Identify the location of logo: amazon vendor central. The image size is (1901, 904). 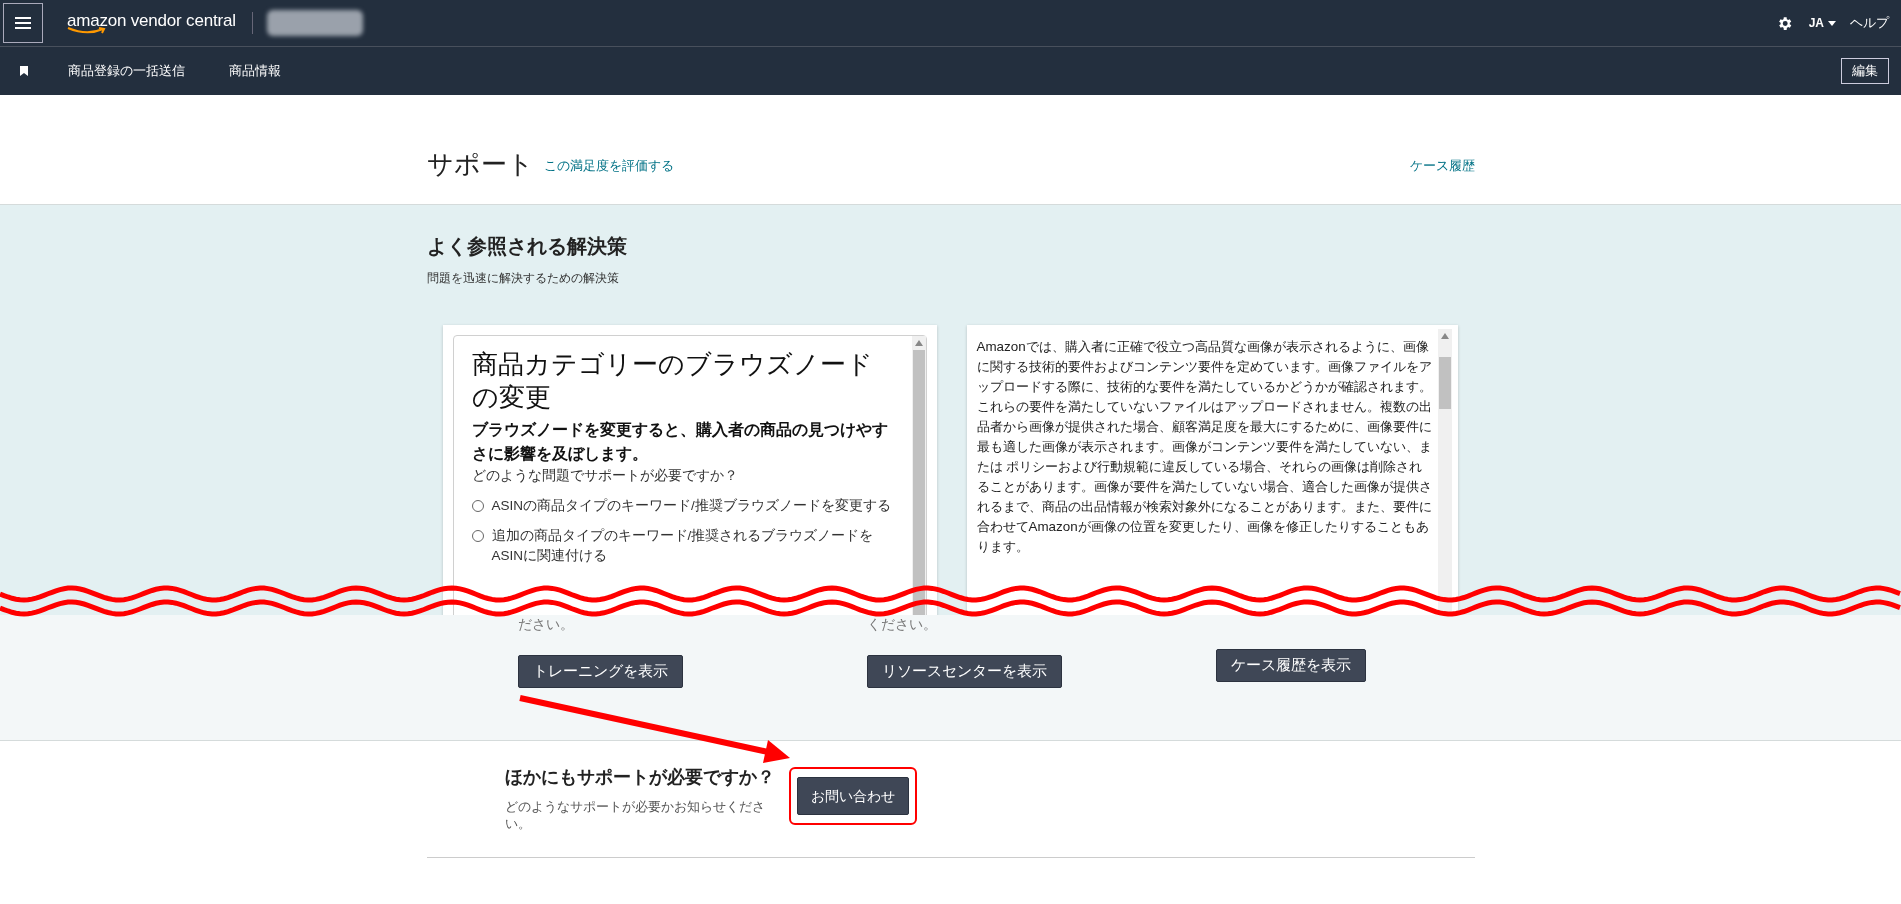
(151, 23).